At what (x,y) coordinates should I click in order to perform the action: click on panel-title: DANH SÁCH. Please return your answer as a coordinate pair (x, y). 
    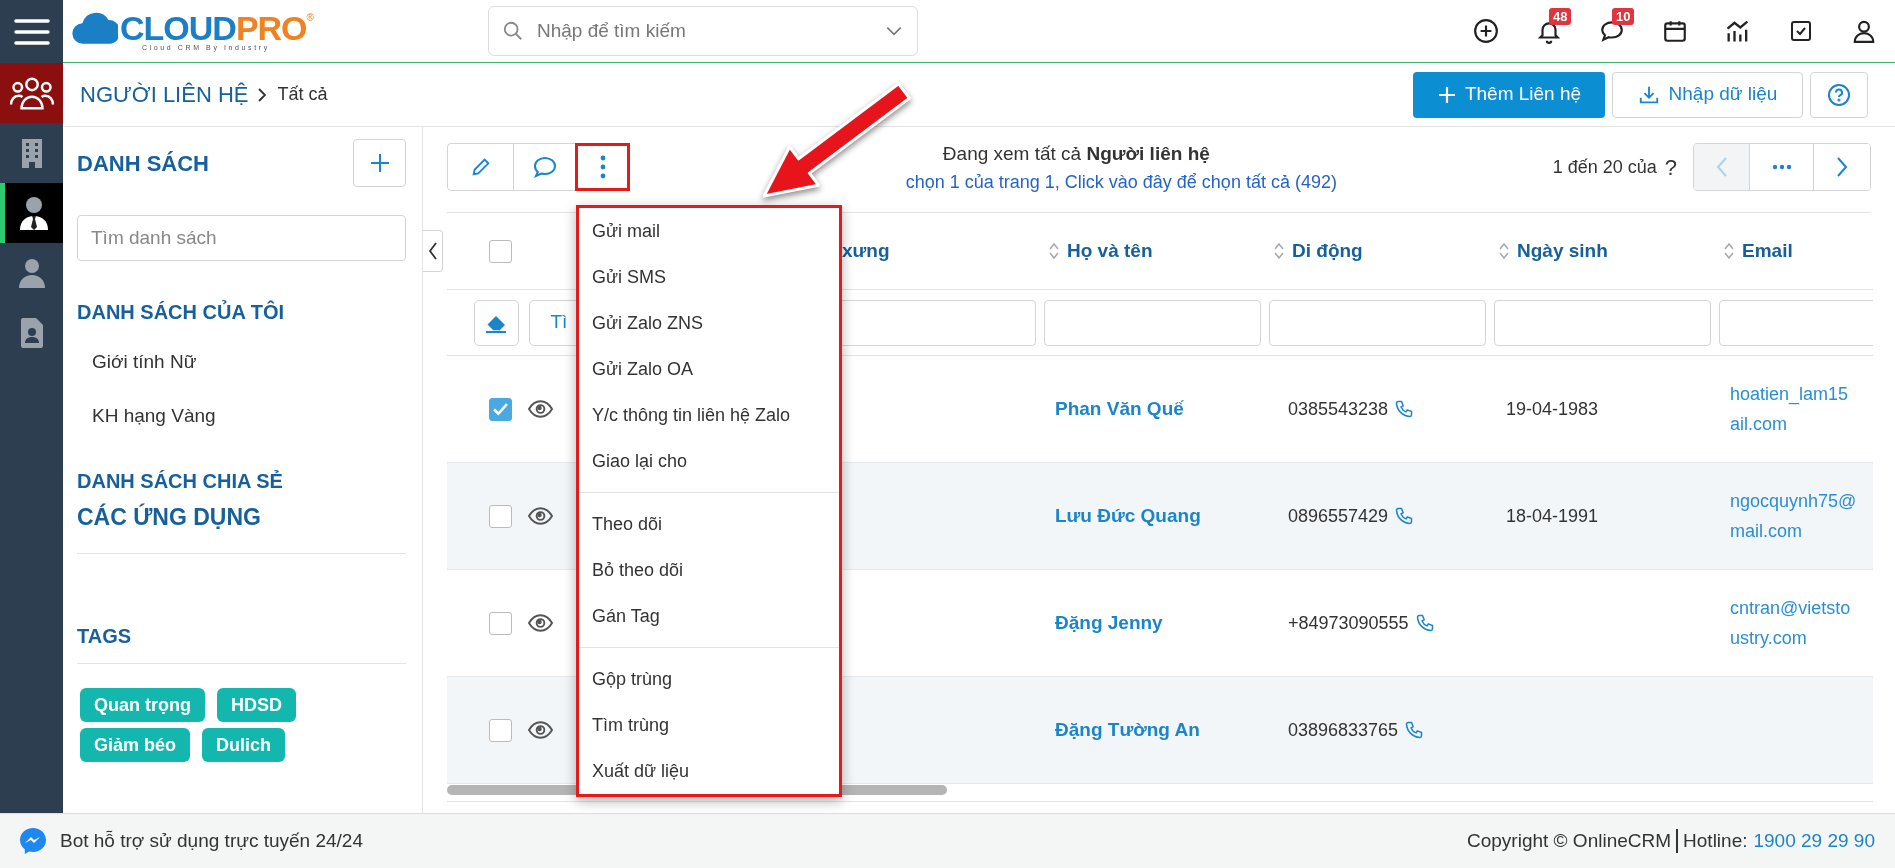
    Looking at the image, I should click on (143, 163).